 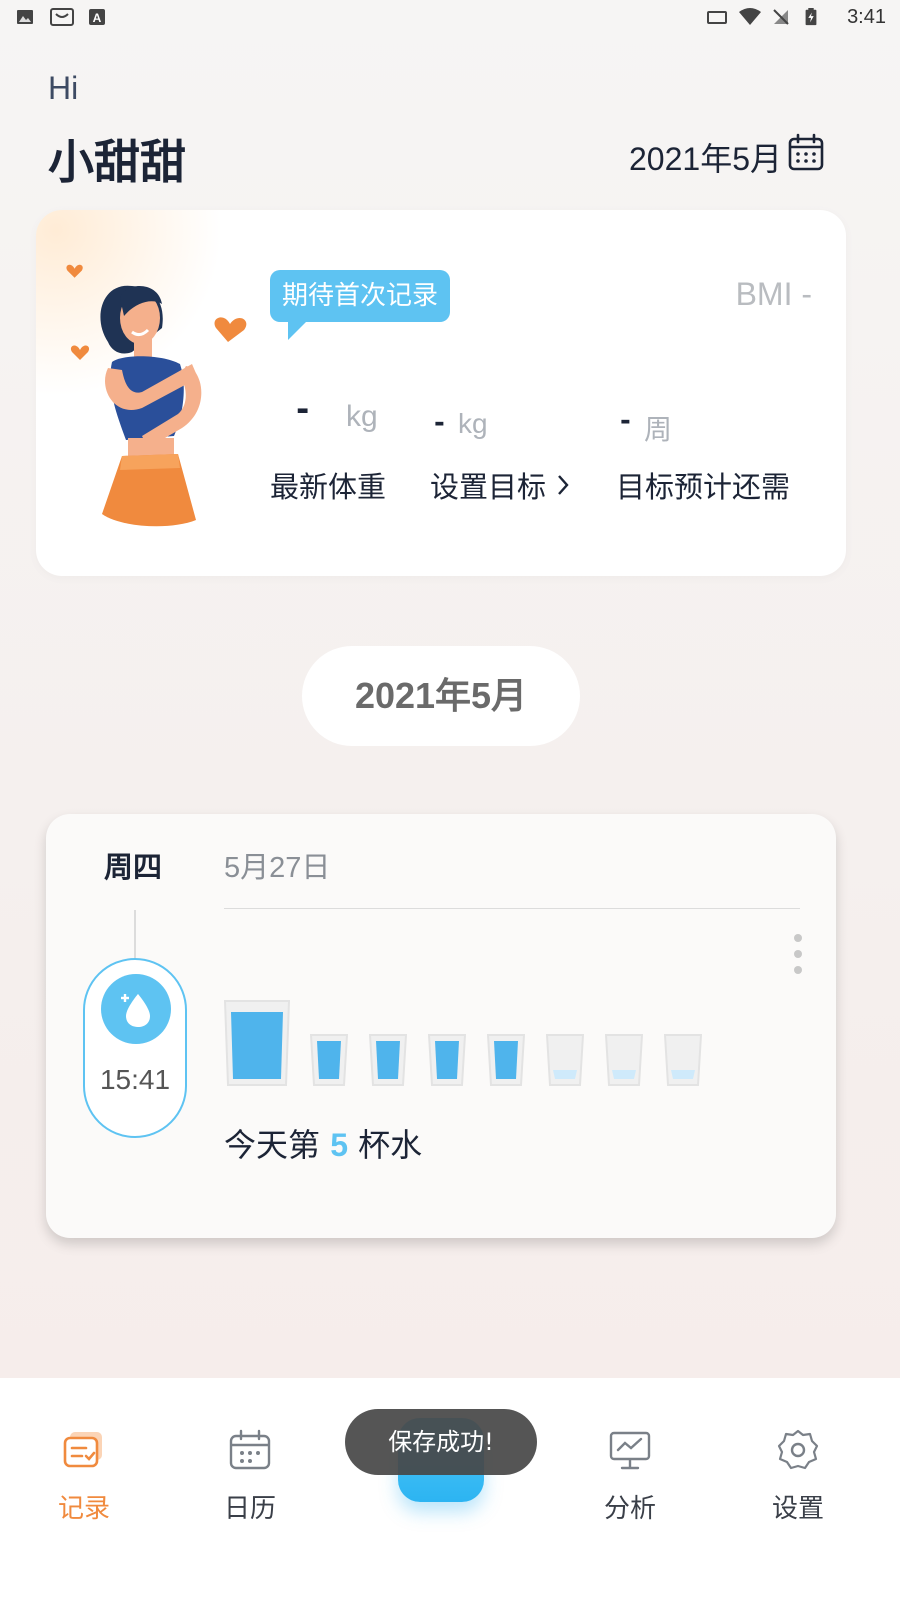 I want to click on water-suffix: 杯水, so click(x=390, y=1145).